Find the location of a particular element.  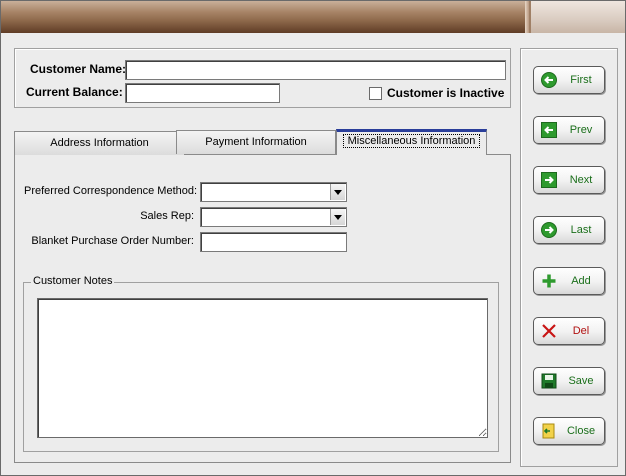

navigation-panel is located at coordinates (569, 257).